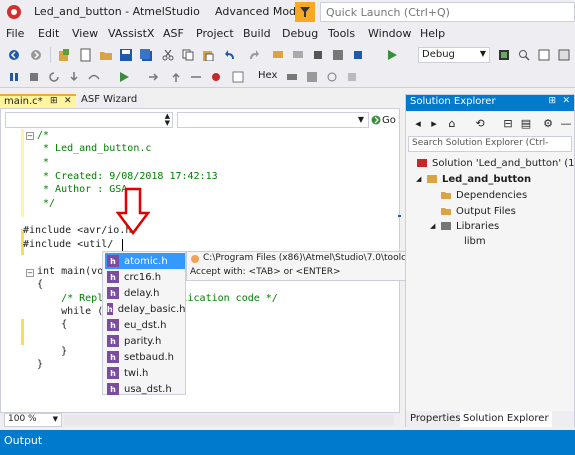 This screenshot has height=455, width=575. Describe the element at coordinates (478, 211) in the screenshot. I see `tree-item-output-files: Output Files` at that location.